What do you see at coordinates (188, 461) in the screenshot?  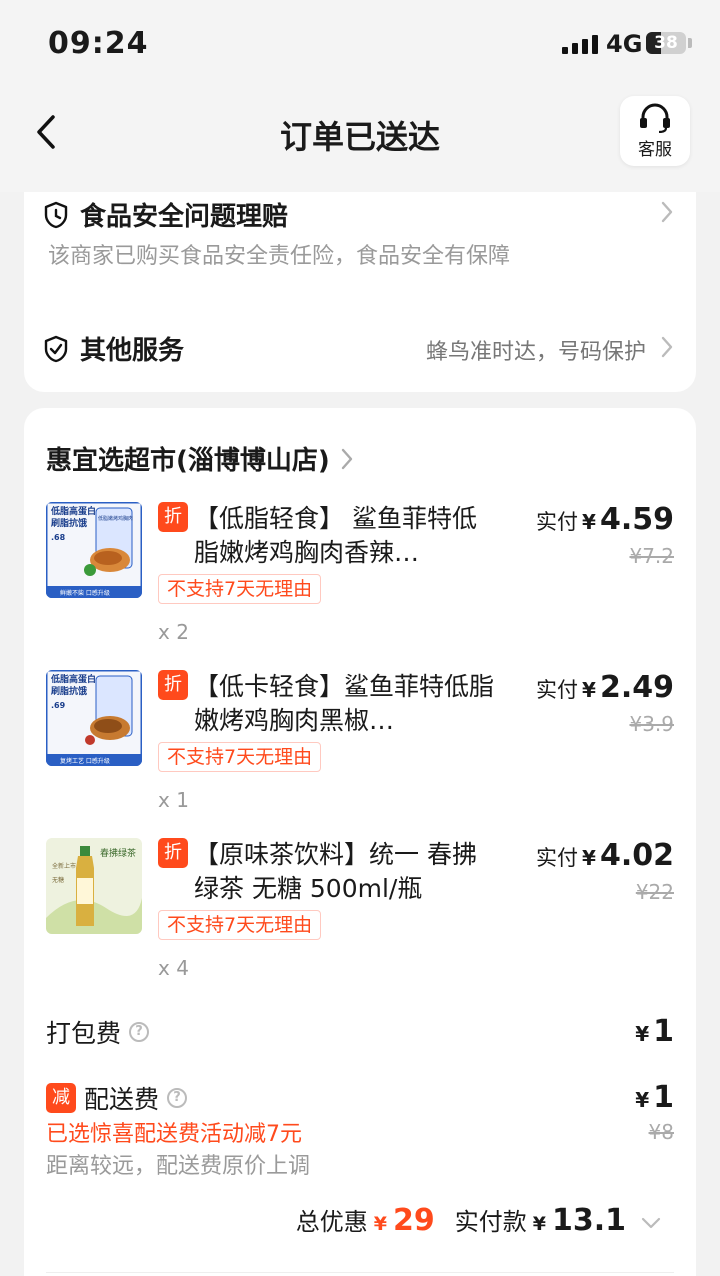 I see `store-name: 惠宜选超市(淄博博山店)` at bounding box center [188, 461].